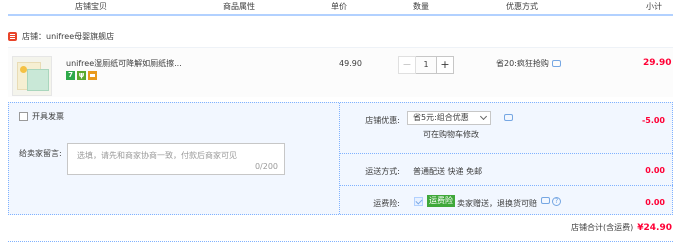  Describe the element at coordinates (483, 116) in the screenshot. I see `chevron-down-icon` at that location.